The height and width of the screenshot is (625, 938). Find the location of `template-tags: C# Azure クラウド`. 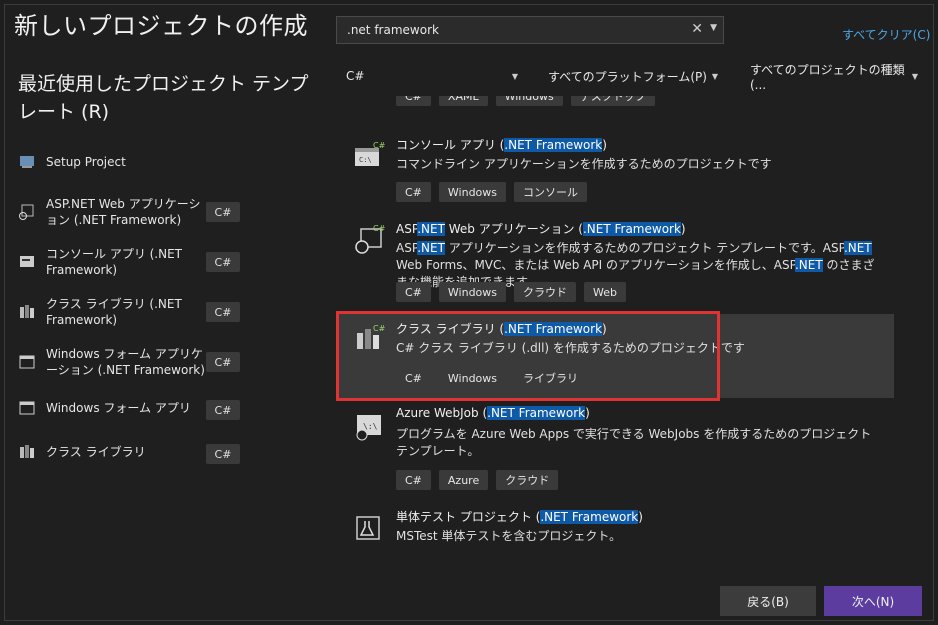

template-tags: C# Azure クラウド is located at coordinates (477, 480).